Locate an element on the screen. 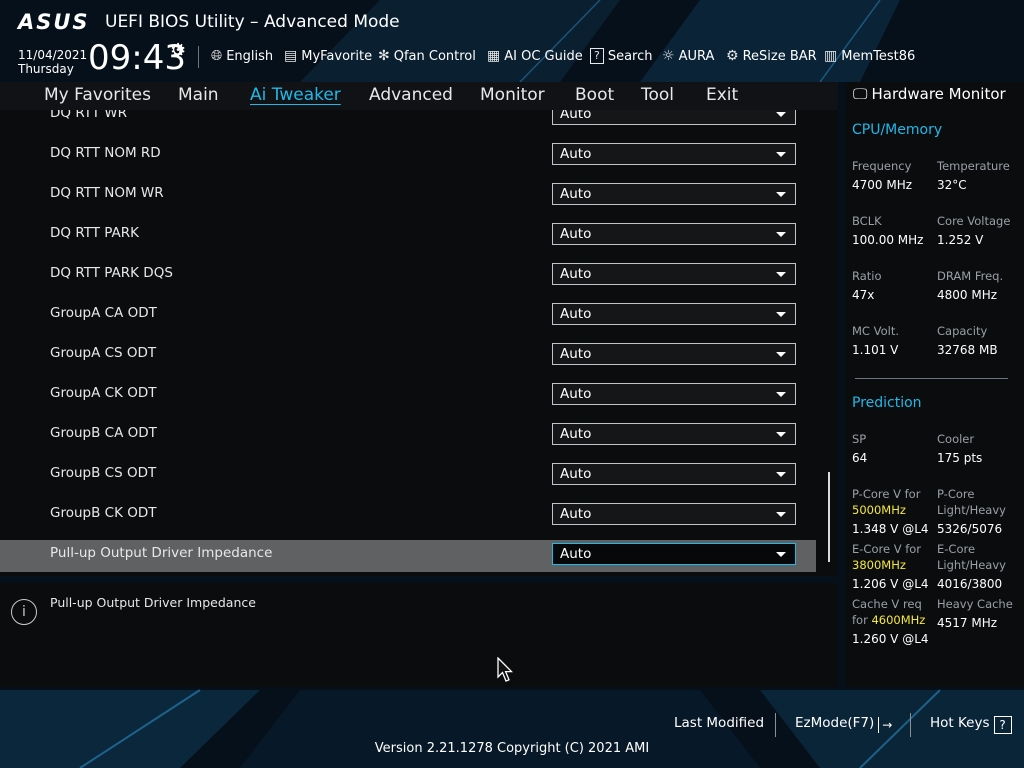  tab-my-favorites: My Favorites is located at coordinates (97, 95).